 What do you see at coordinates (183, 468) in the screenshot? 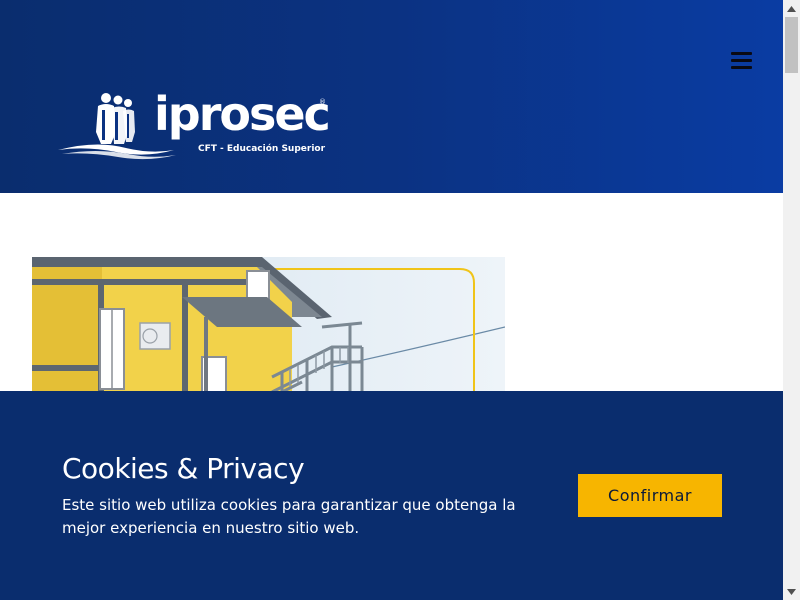
I see `cookie-banner-title: Cookies & Privacy` at bounding box center [183, 468].